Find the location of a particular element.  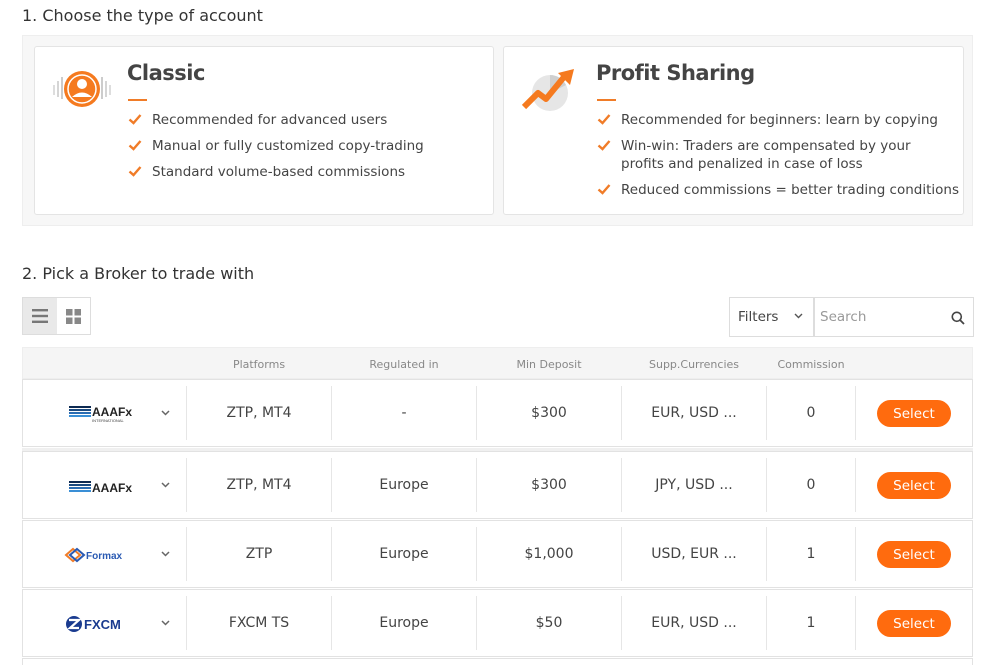

filters-dropdown: Filters is located at coordinates (771, 317).